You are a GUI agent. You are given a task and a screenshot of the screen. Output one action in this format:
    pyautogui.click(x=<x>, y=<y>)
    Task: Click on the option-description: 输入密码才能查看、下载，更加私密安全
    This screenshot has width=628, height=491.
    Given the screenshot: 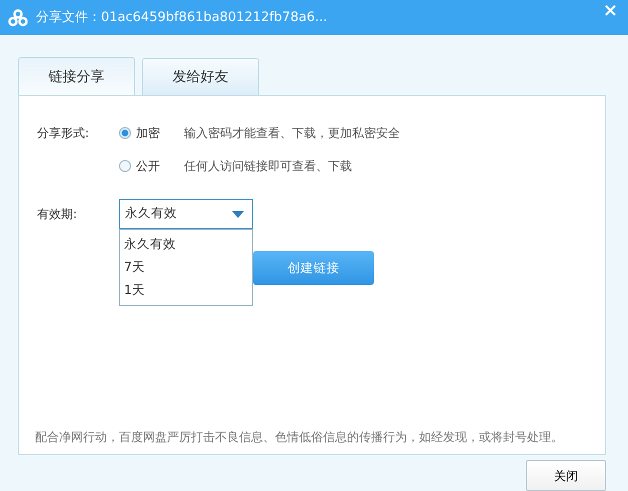 What is the action you would take?
    pyautogui.click(x=292, y=133)
    